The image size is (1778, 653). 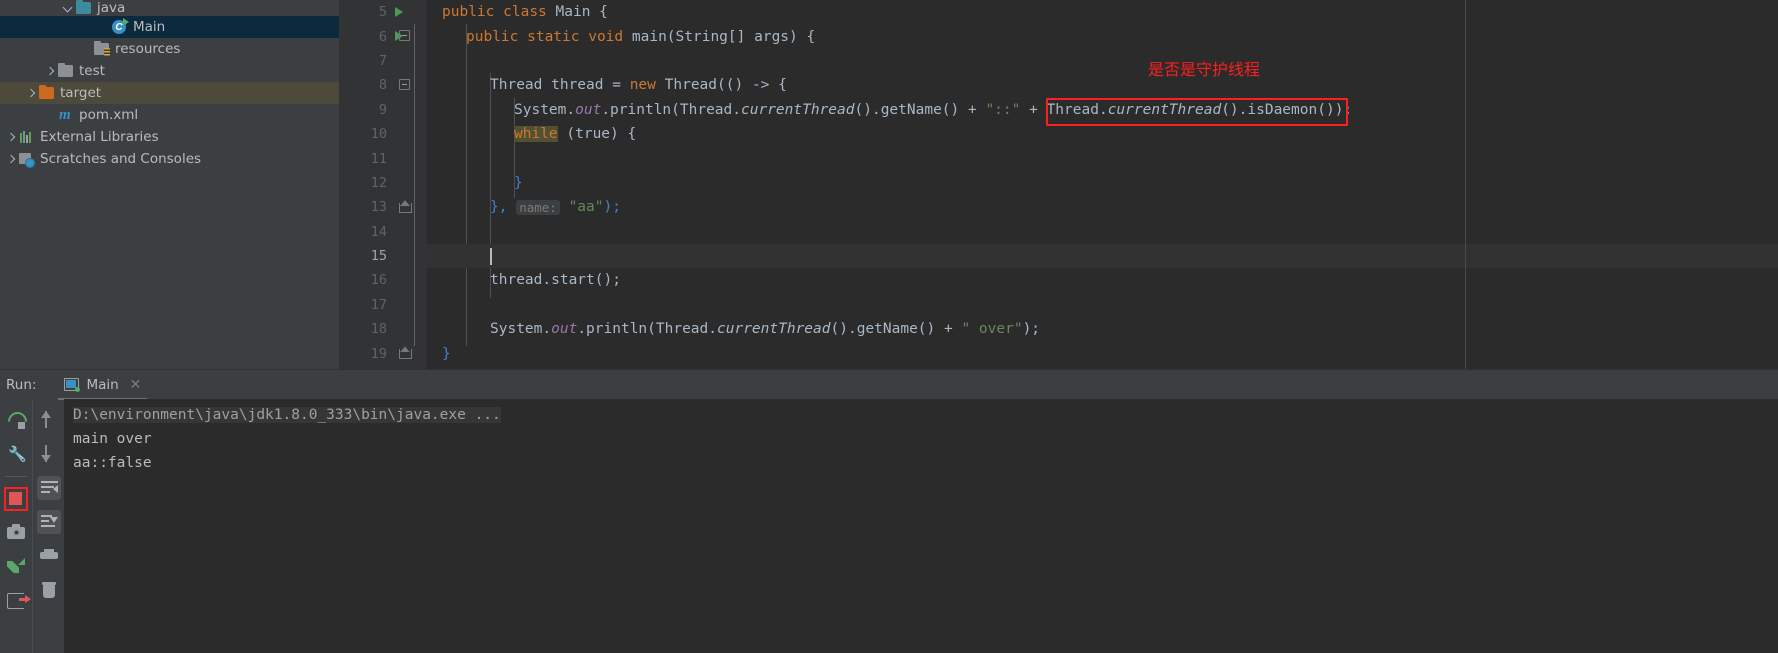 I want to click on code-line-14: 14, so click(x=1058, y=232).